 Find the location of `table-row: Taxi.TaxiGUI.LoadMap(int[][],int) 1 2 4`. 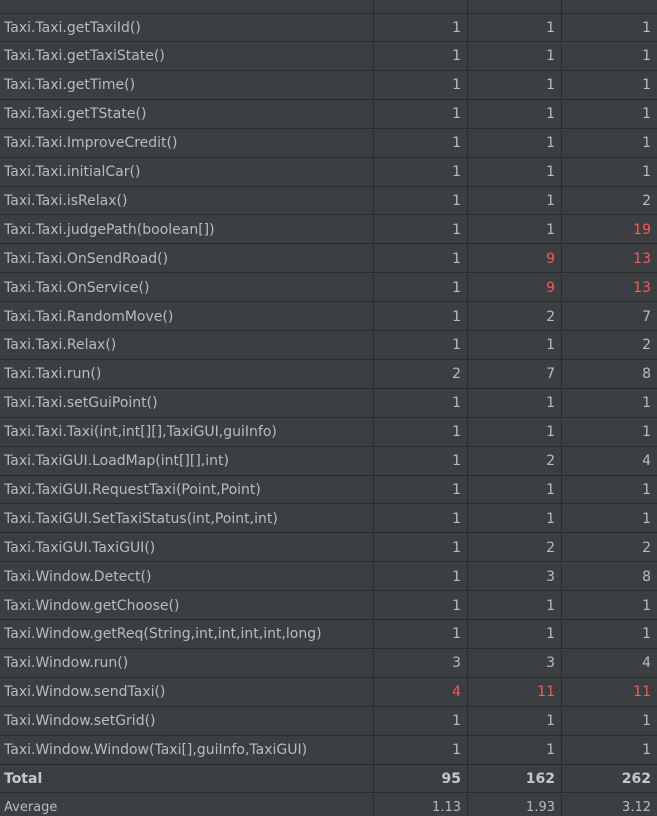

table-row: Taxi.TaxiGUI.LoadMap(int[][],int) 1 2 4 is located at coordinates (328, 461).